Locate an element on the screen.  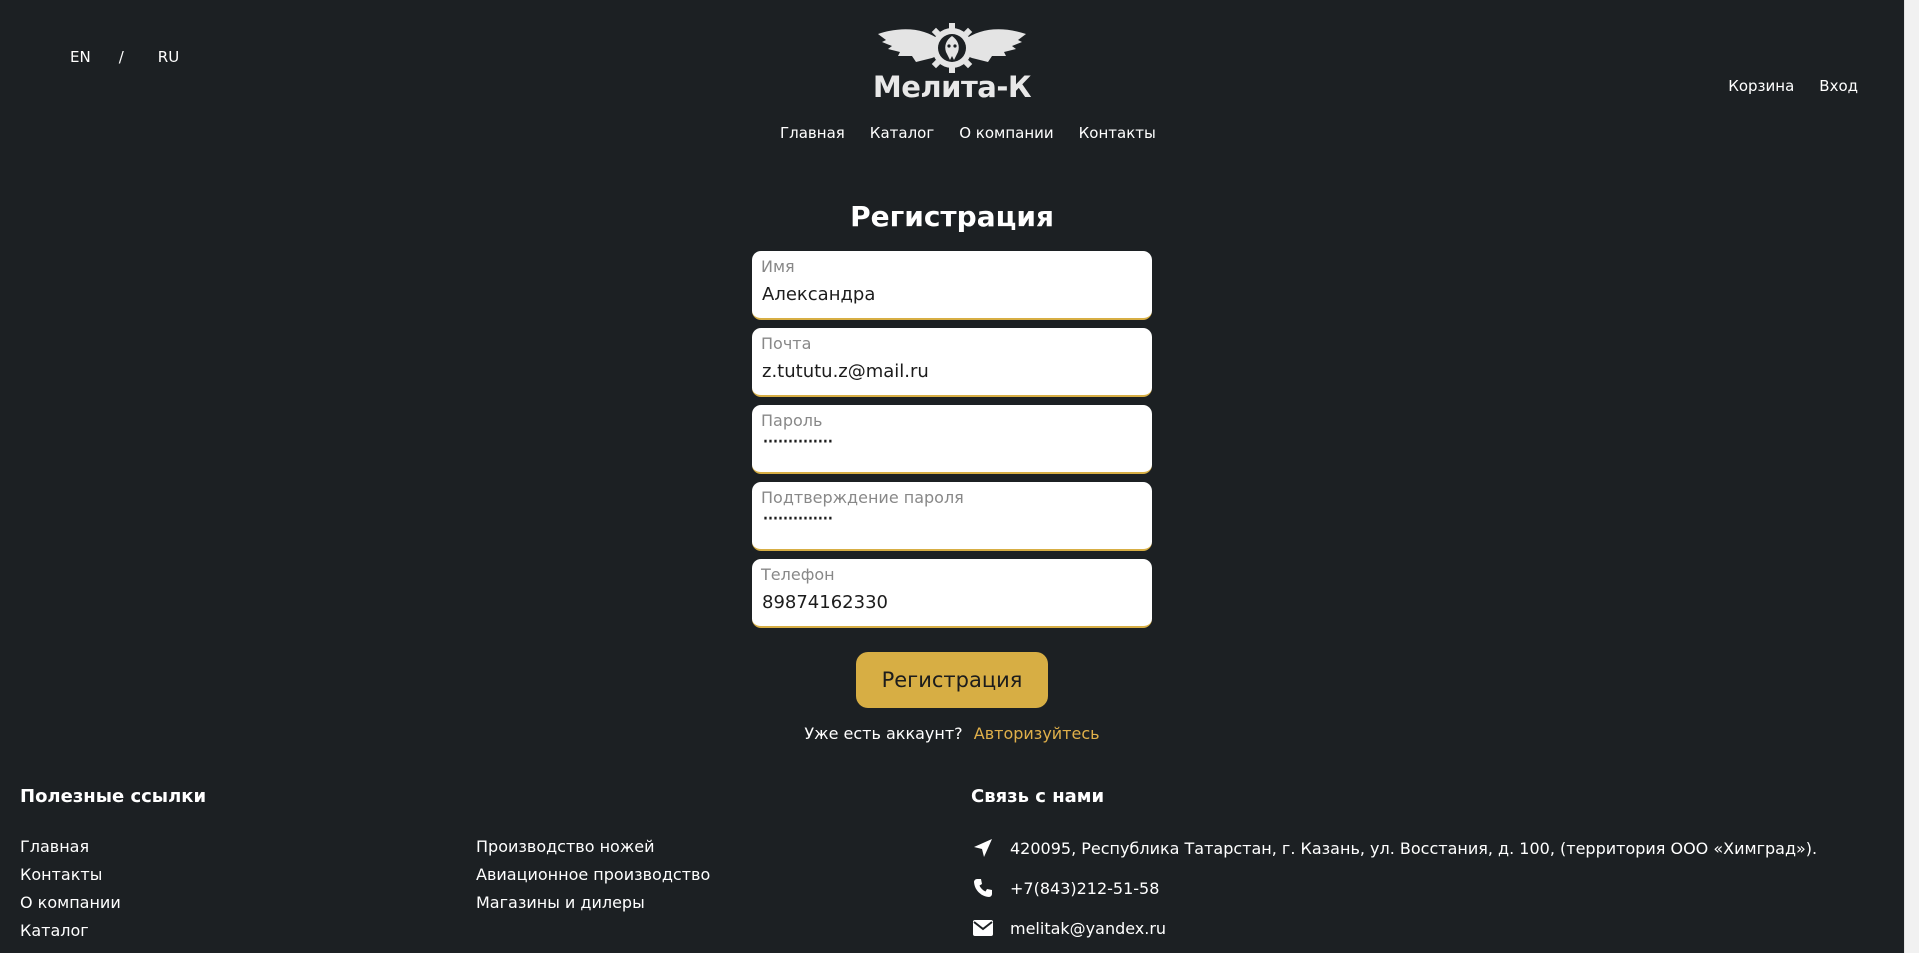
login-prompt: Уже есть аккаунт? Авторизуйтесь is located at coordinates (952, 733).